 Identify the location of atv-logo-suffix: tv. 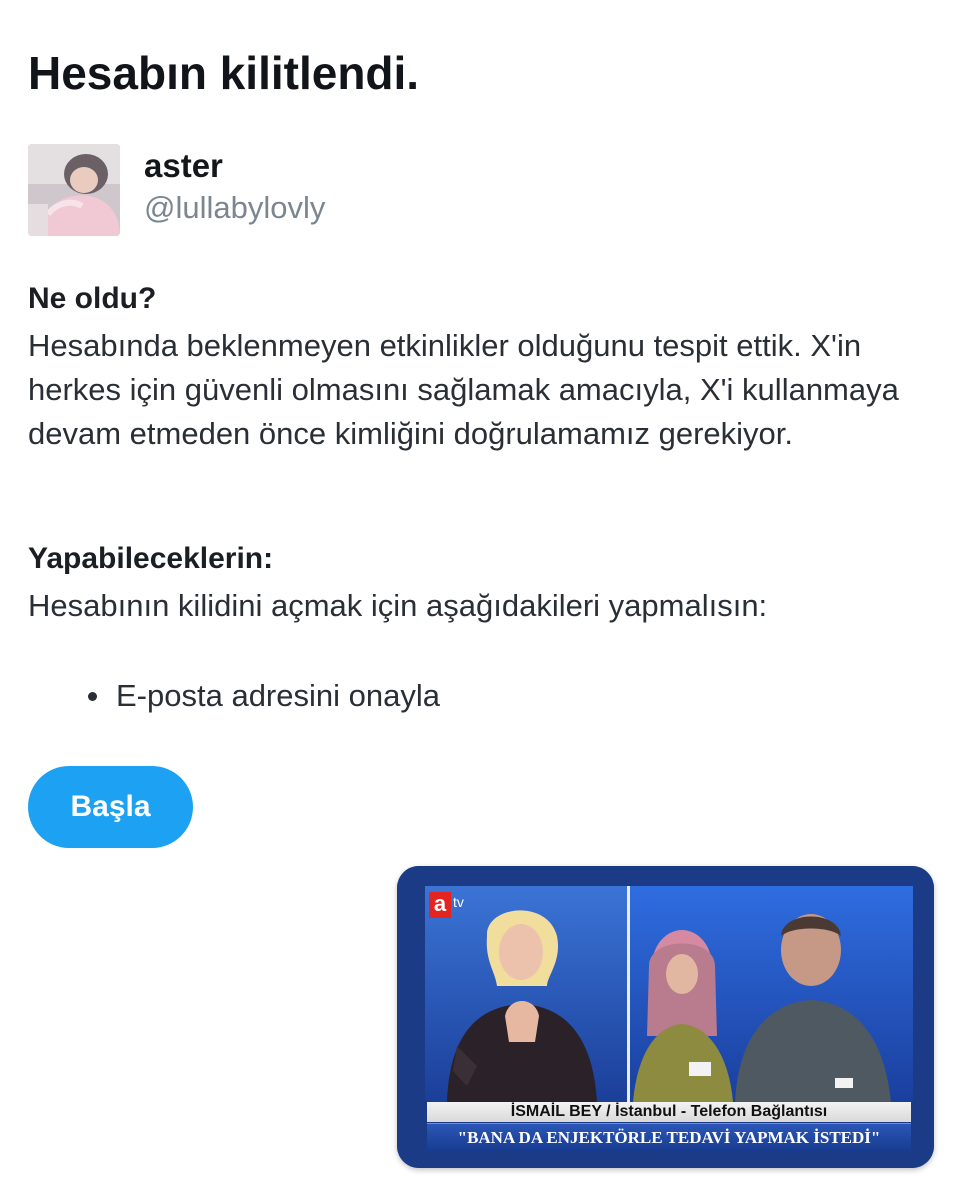
(458, 902).